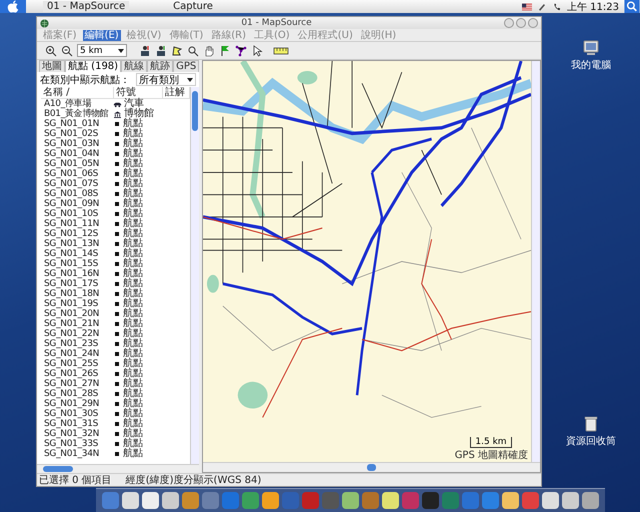 The image size is (640, 512). I want to click on zoom-dropdown: 5 km, so click(102, 50).